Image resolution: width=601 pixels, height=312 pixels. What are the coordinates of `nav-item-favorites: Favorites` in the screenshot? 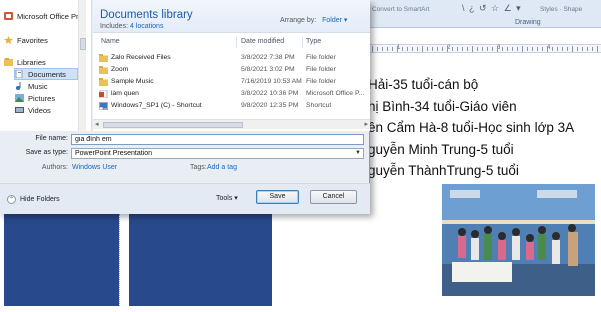 It's located at (26, 40).